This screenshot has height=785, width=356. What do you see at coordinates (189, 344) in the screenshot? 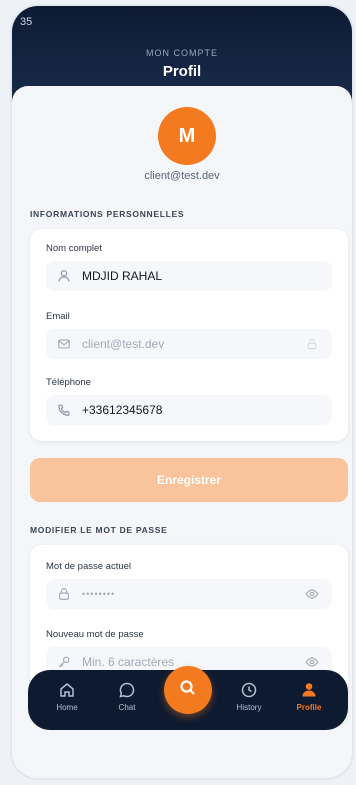
I see `email-field: client@test.dev` at bounding box center [189, 344].